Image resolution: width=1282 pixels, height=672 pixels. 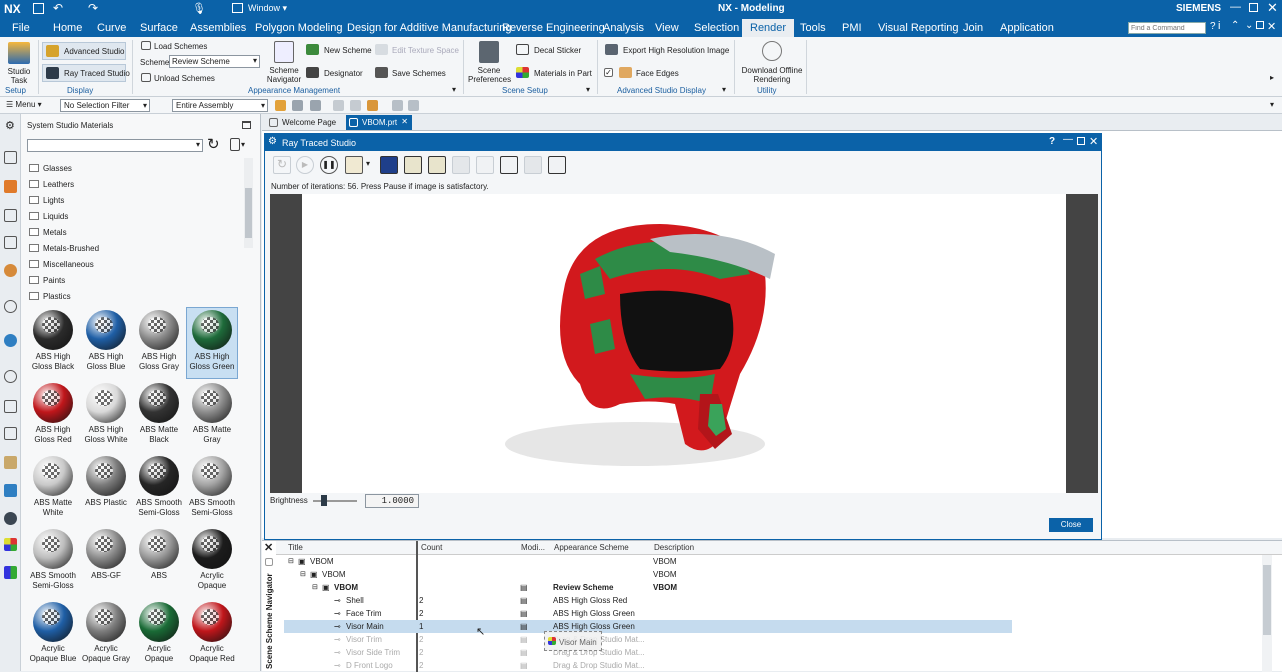 What do you see at coordinates (813, 28) in the screenshot?
I see `menu-tools: Tools` at bounding box center [813, 28].